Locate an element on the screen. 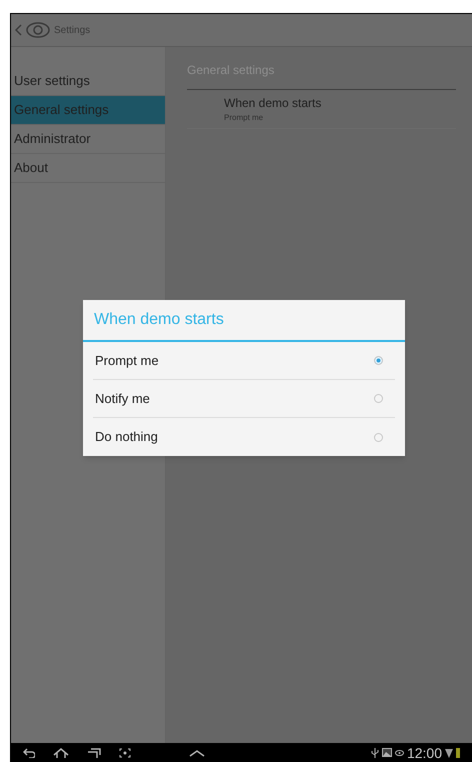  sidebar-item: Administrator is located at coordinates (88, 139).